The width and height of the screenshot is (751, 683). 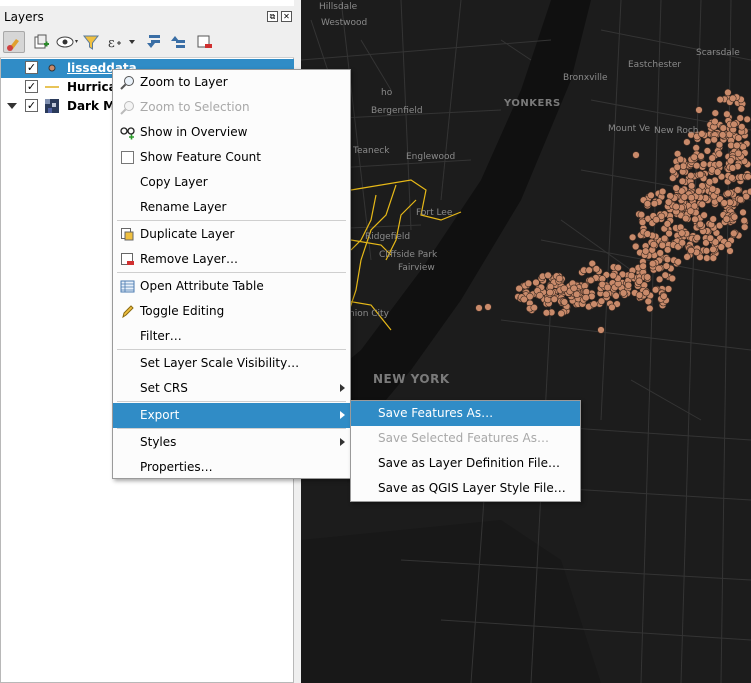 What do you see at coordinates (388, 237) in the screenshot?
I see `map-place-label: Ridgefield` at bounding box center [388, 237].